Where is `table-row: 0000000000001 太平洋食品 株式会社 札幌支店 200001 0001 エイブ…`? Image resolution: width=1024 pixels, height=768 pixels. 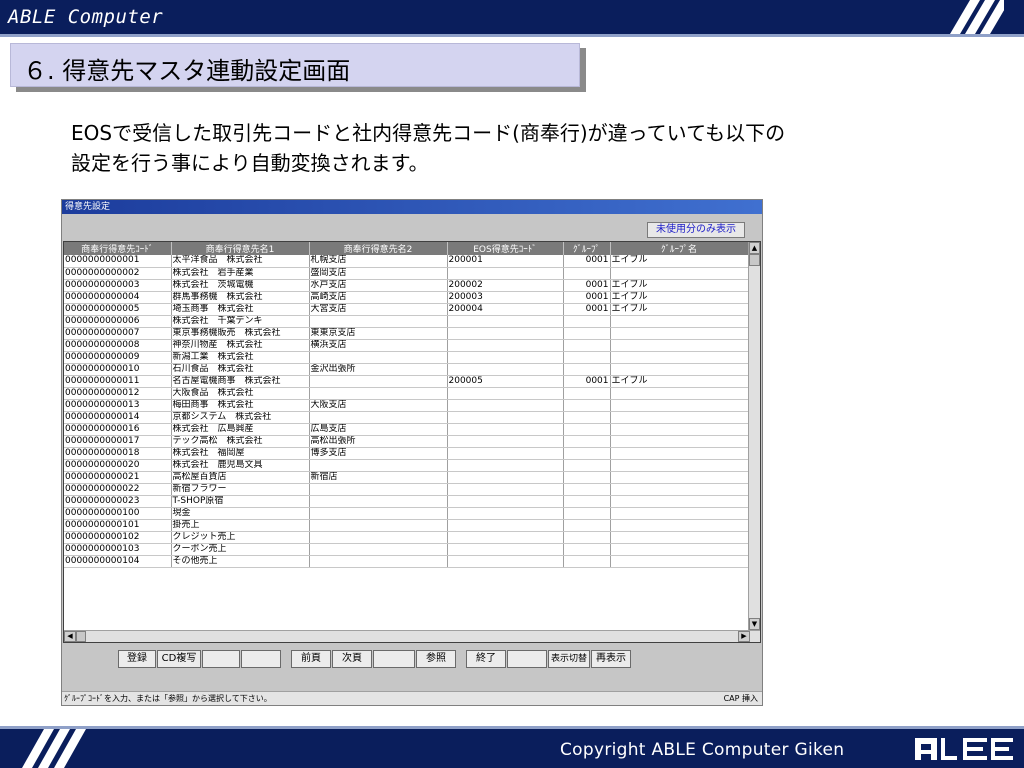 table-row: 0000000000001 太平洋食品 株式会社 札幌支店 200001 0001 エイブ… is located at coordinates (406, 261).